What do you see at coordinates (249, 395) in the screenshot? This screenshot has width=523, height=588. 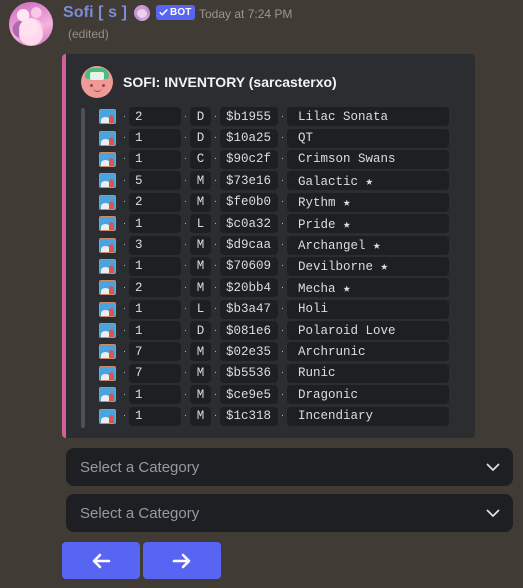 I see `inventory-code: $ce9e5` at bounding box center [249, 395].